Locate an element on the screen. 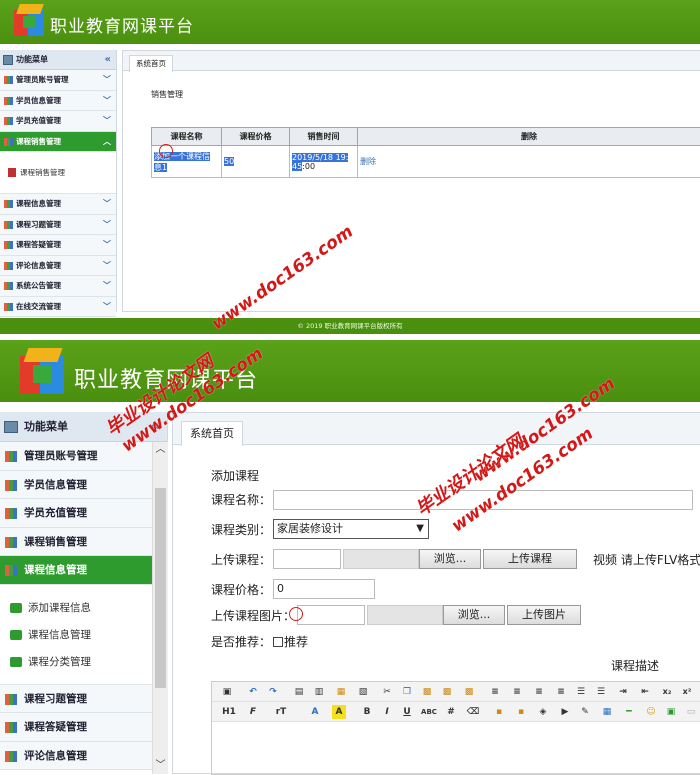  submenu-item-add-course: 添加课程信息 is located at coordinates (76, 608).